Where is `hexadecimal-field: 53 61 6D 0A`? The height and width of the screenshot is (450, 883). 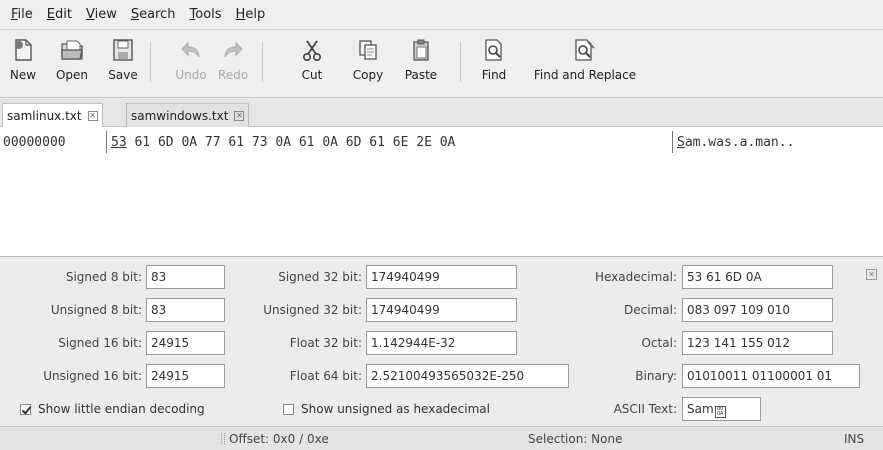 hexadecimal-field: 53 61 6D 0A is located at coordinates (757, 277).